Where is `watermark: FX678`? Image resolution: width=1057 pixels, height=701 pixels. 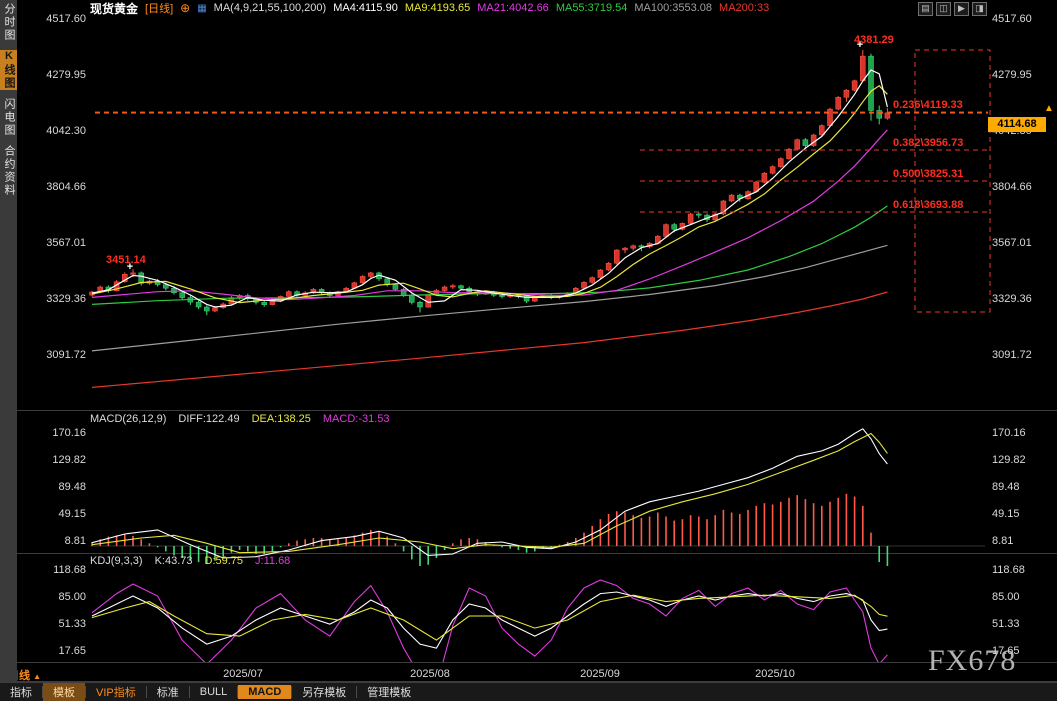
watermark: FX678 is located at coordinates (972, 660).